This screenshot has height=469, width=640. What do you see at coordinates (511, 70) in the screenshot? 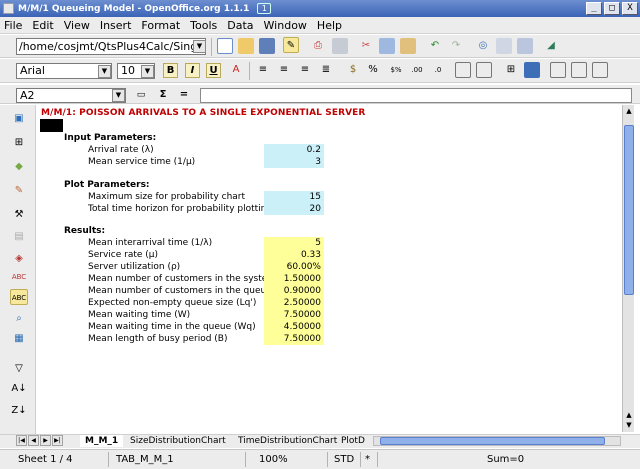
I see `borders-icon: ⊞` at bounding box center [511, 70].